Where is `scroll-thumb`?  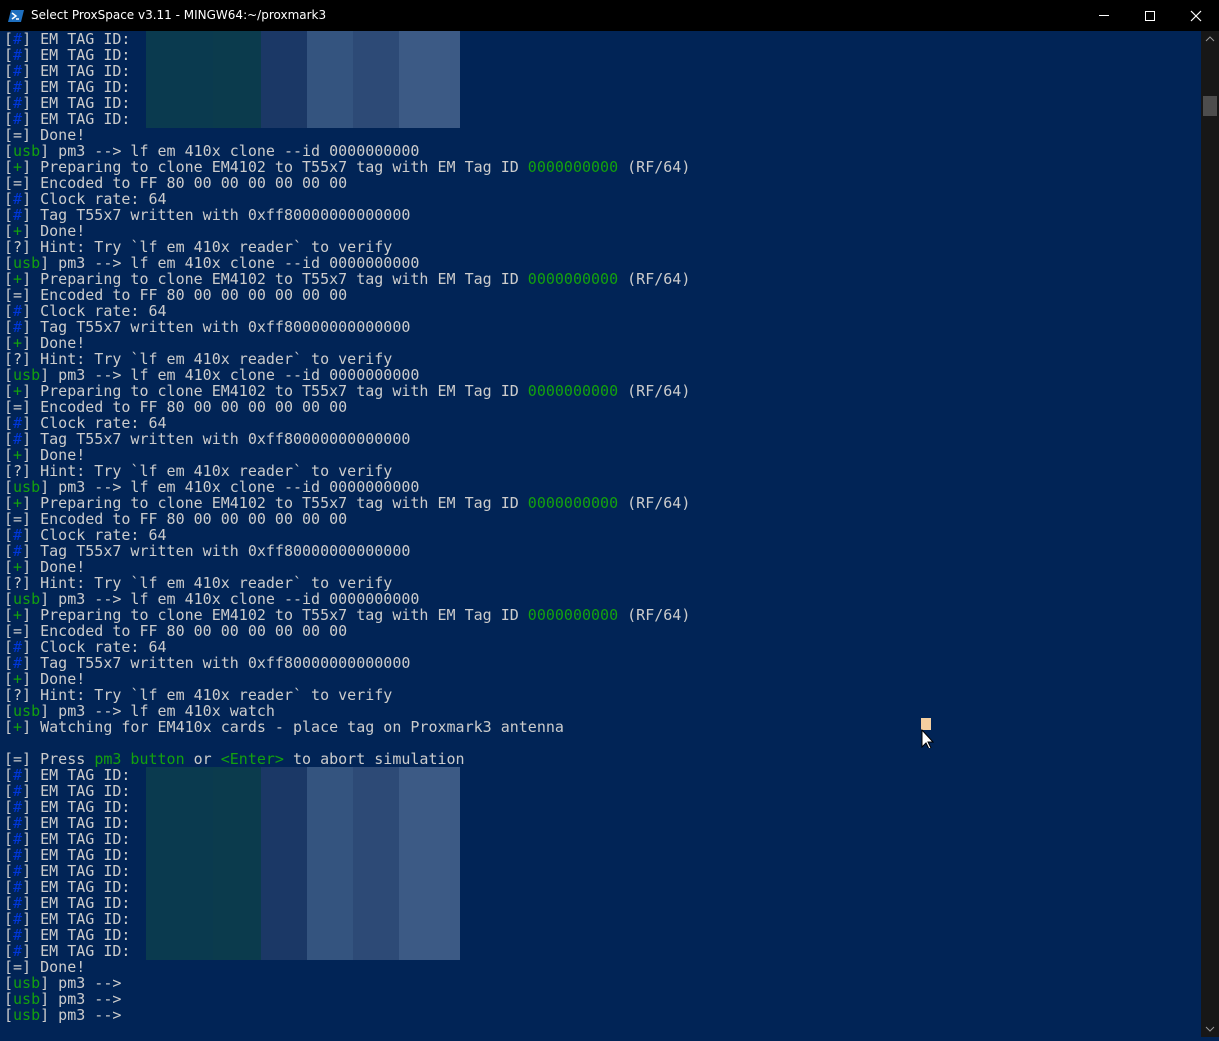 scroll-thumb is located at coordinates (1210, 106).